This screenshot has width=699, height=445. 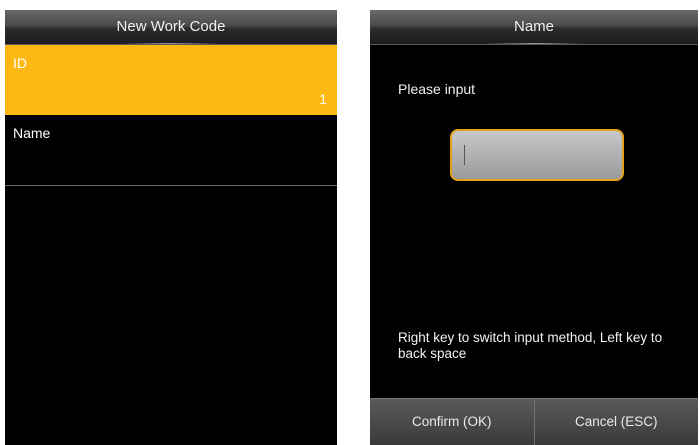 What do you see at coordinates (171, 27) in the screenshot?
I see `screen-title: New Work Code` at bounding box center [171, 27].